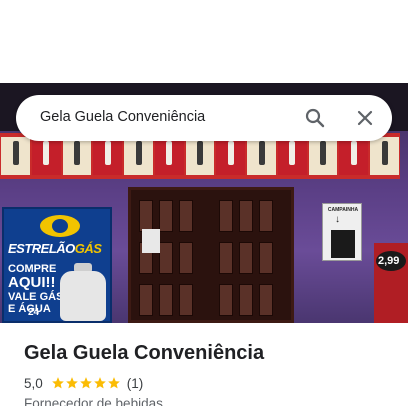 The height and width of the screenshot is (406, 408). I want to click on doorbell-label: CAMPAINHA, so click(343, 210).